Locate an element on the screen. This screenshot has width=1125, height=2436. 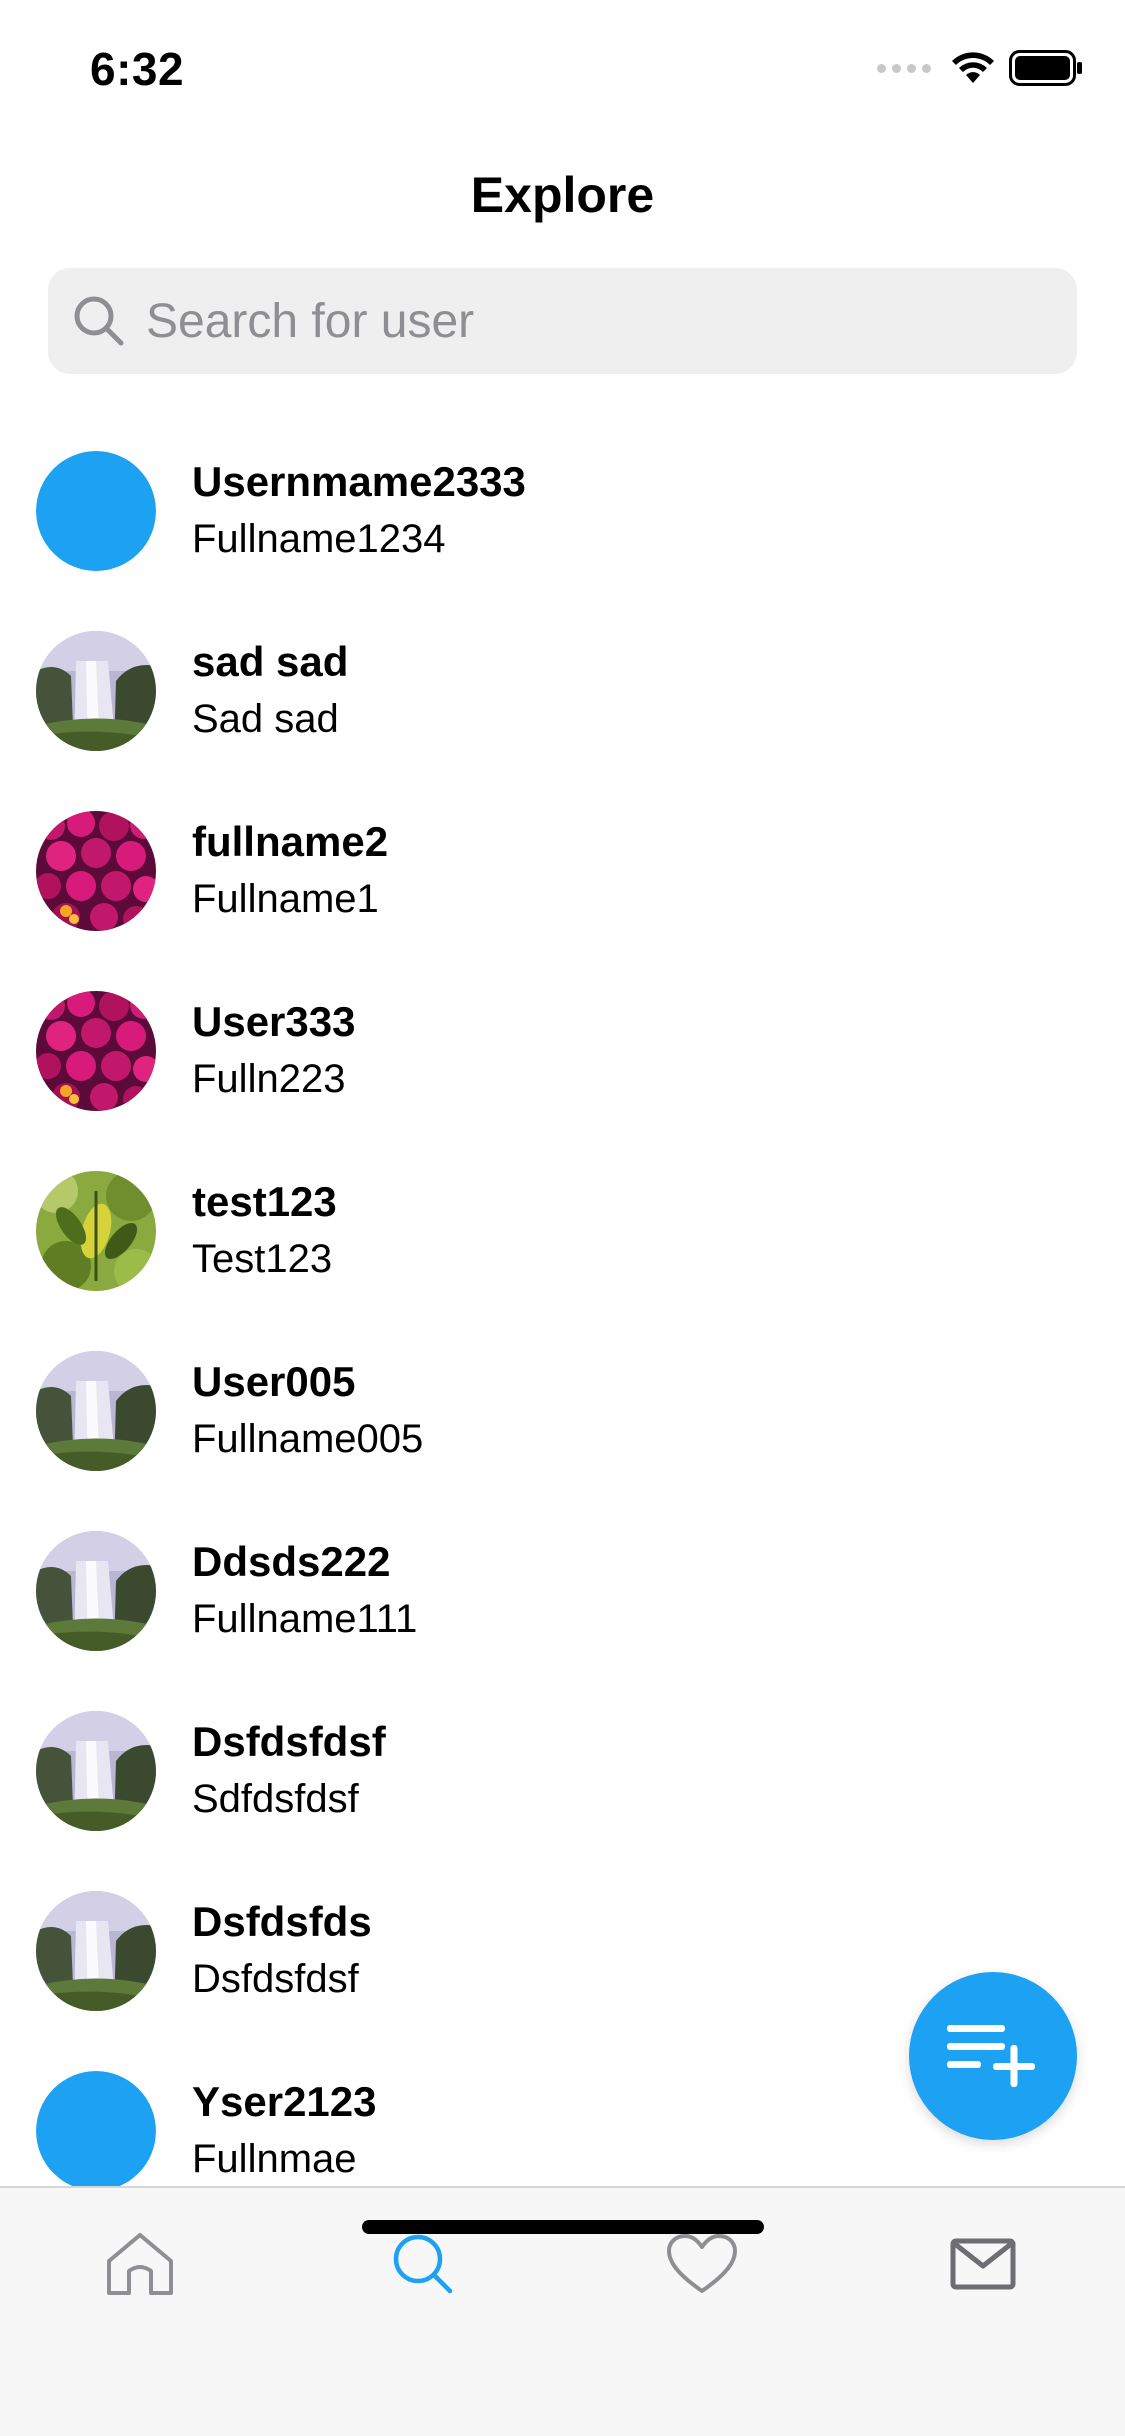
fullname: Fulln223 is located at coordinates (269, 1079).